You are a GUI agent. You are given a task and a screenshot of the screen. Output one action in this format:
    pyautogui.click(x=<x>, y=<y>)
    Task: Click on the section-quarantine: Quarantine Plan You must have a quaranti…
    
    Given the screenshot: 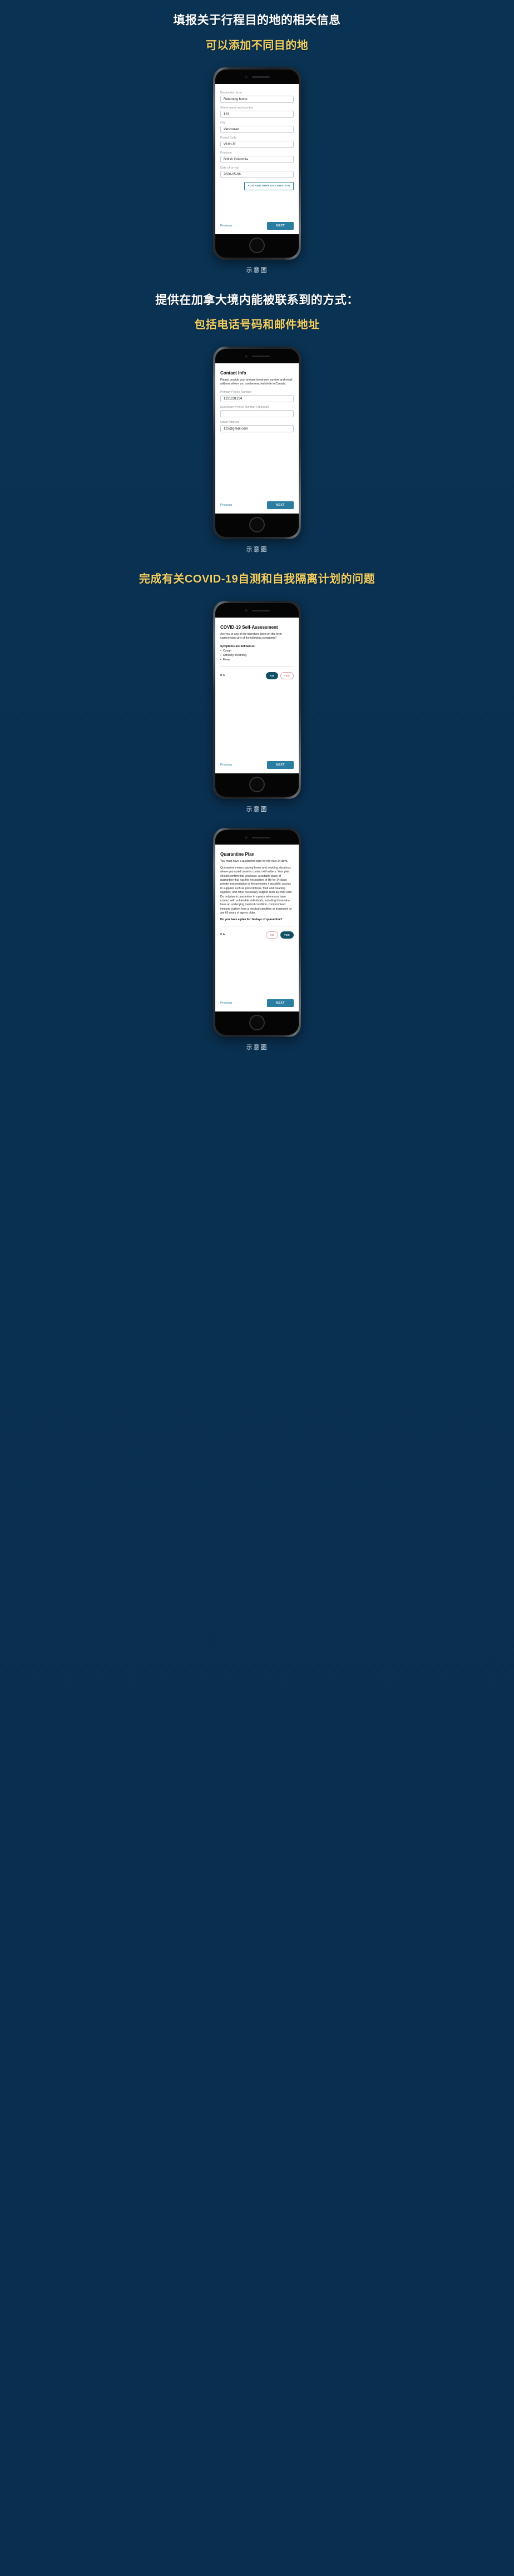 What is the action you would take?
    pyautogui.click(x=257, y=939)
    